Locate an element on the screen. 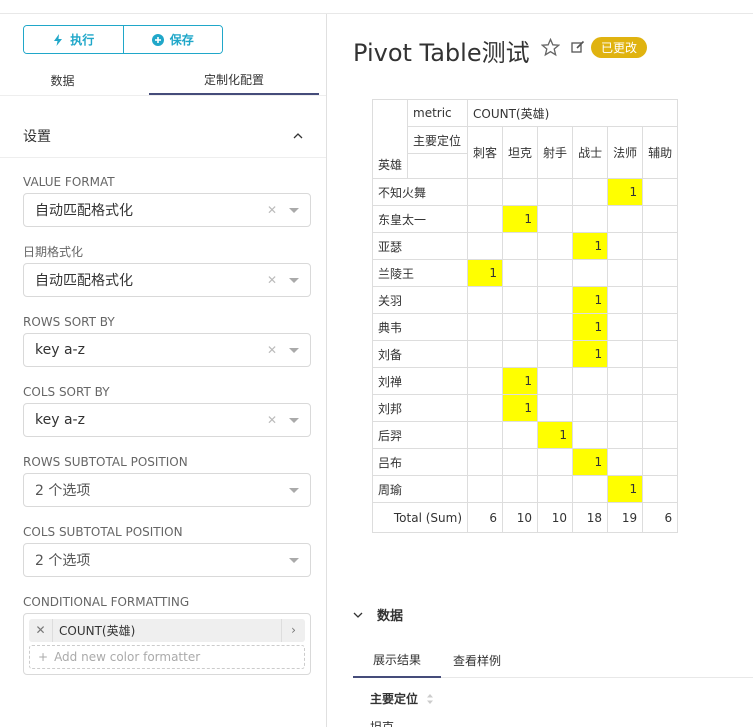  chart-title: Pivot Table测试 is located at coordinates (441, 53).